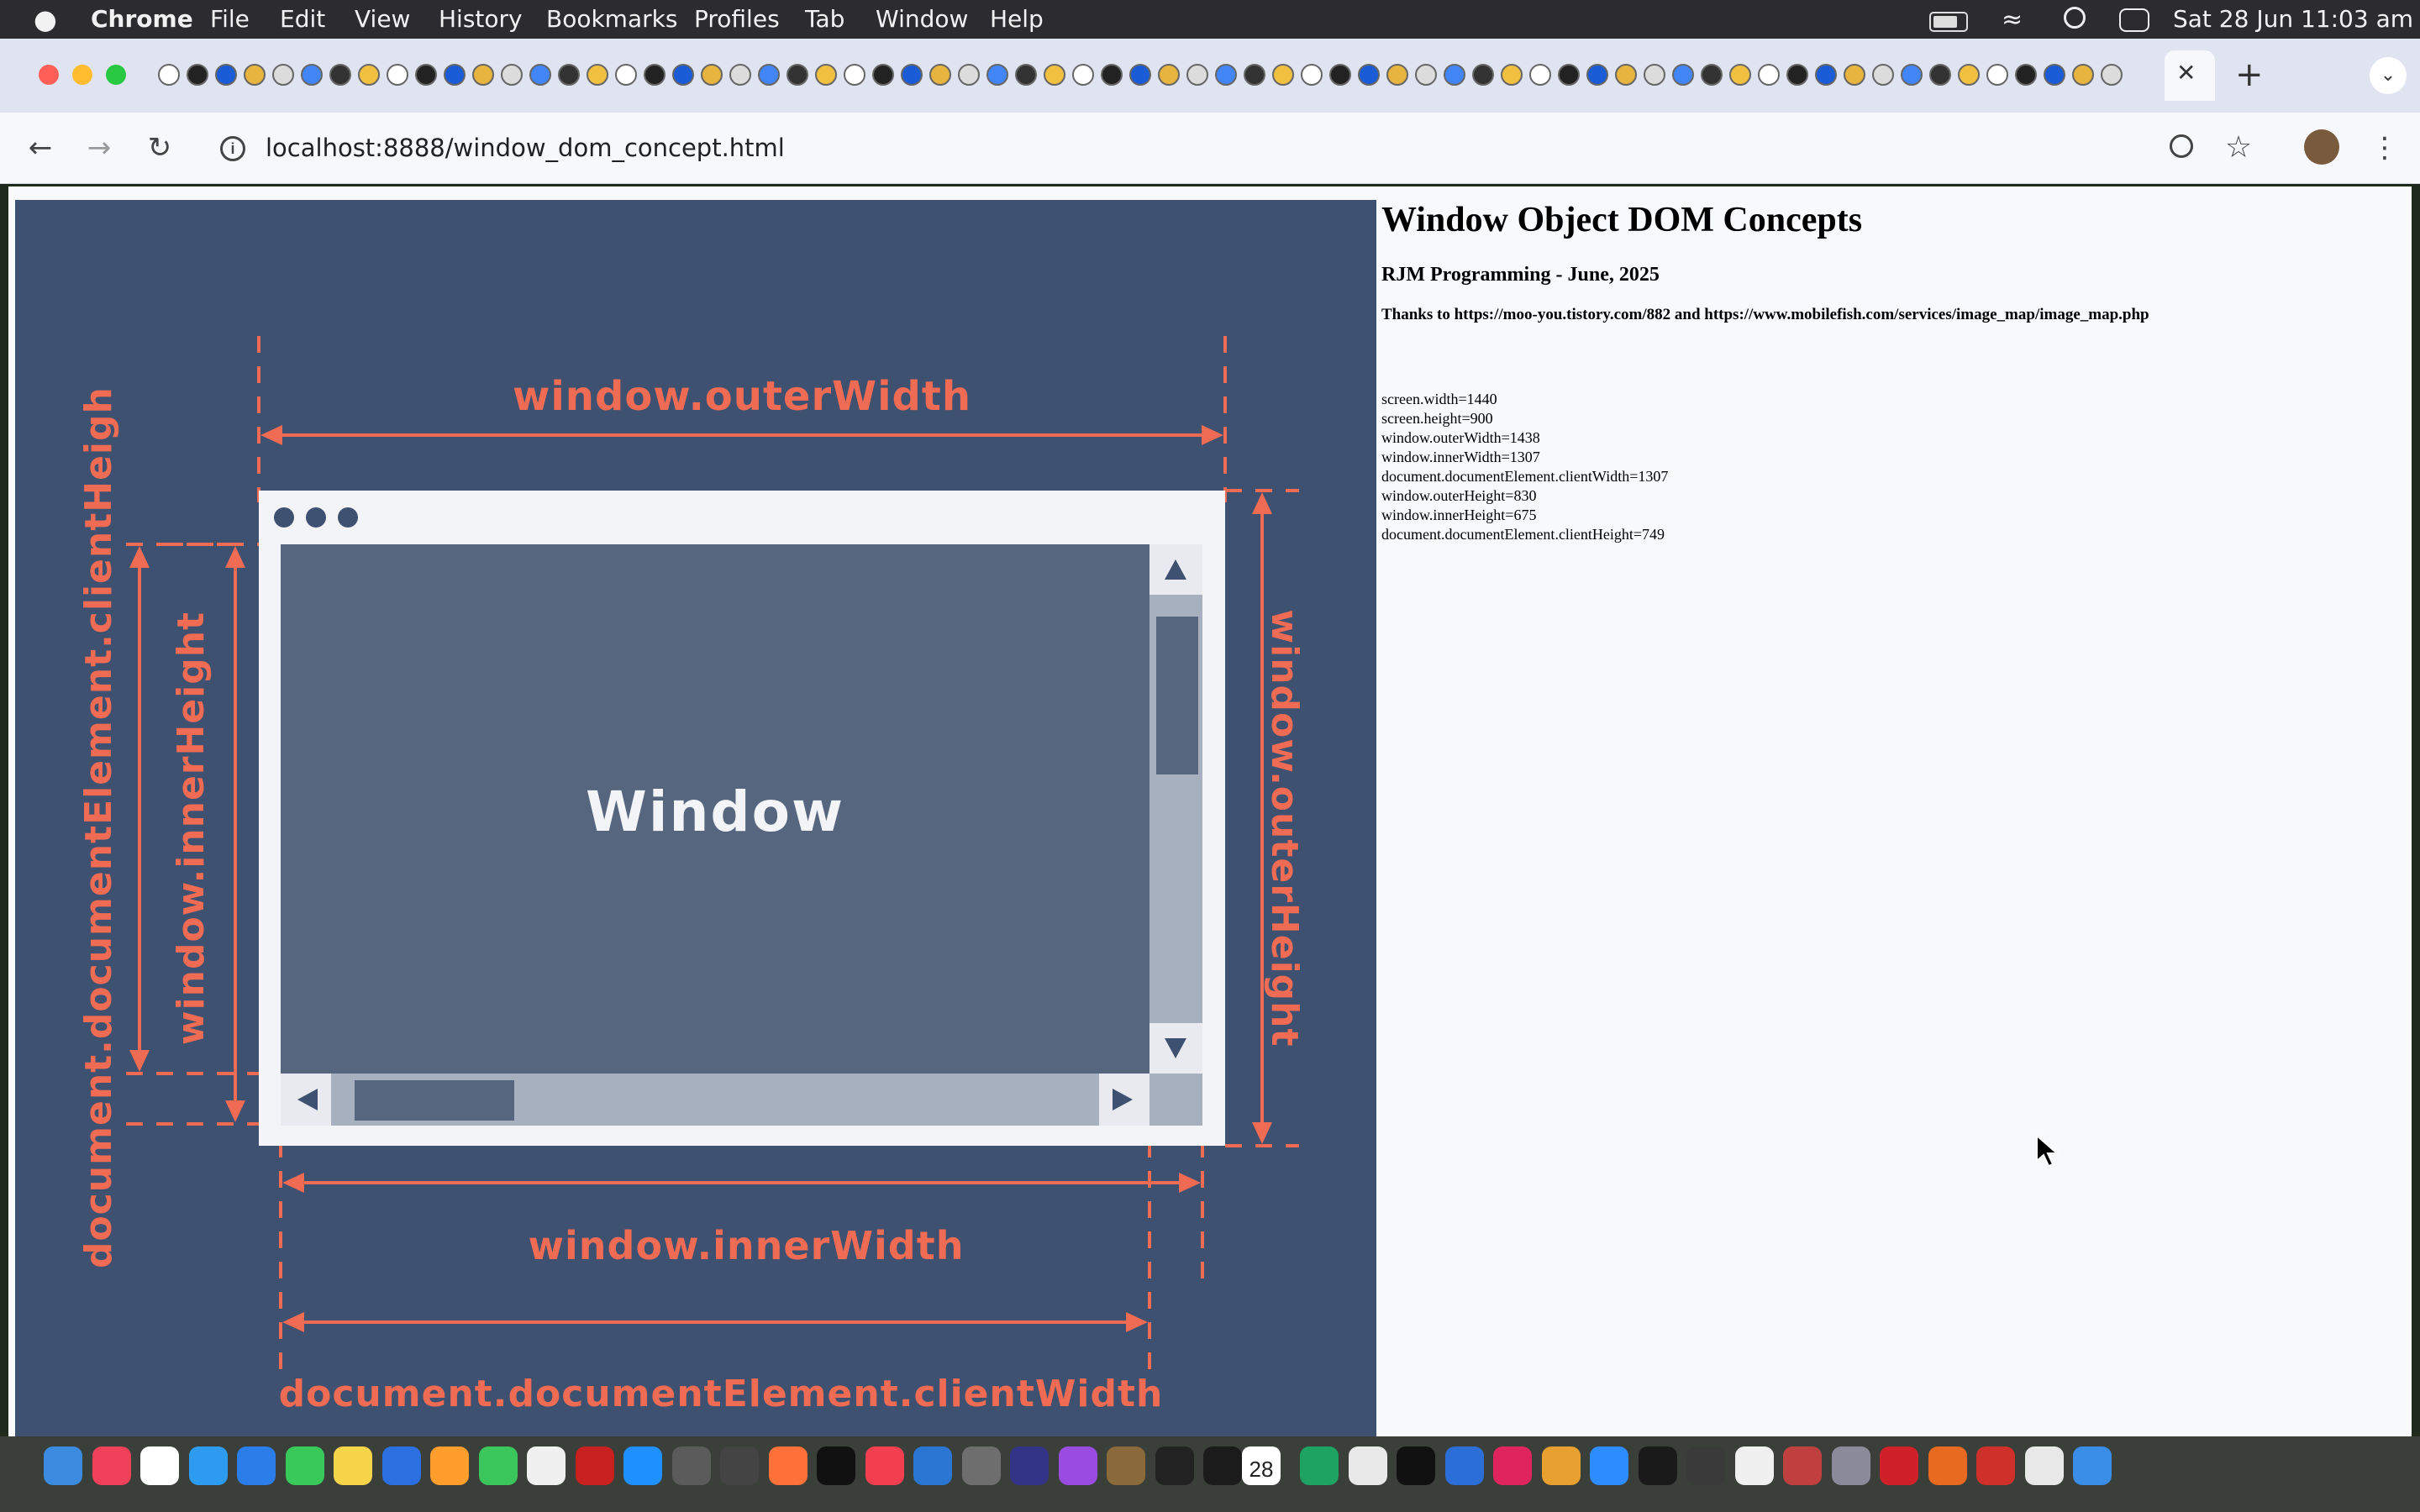 This screenshot has width=2420, height=1512. What do you see at coordinates (2385, 148) in the screenshot?
I see `more-menu-icon: ⋮` at bounding box center [2385, 148].